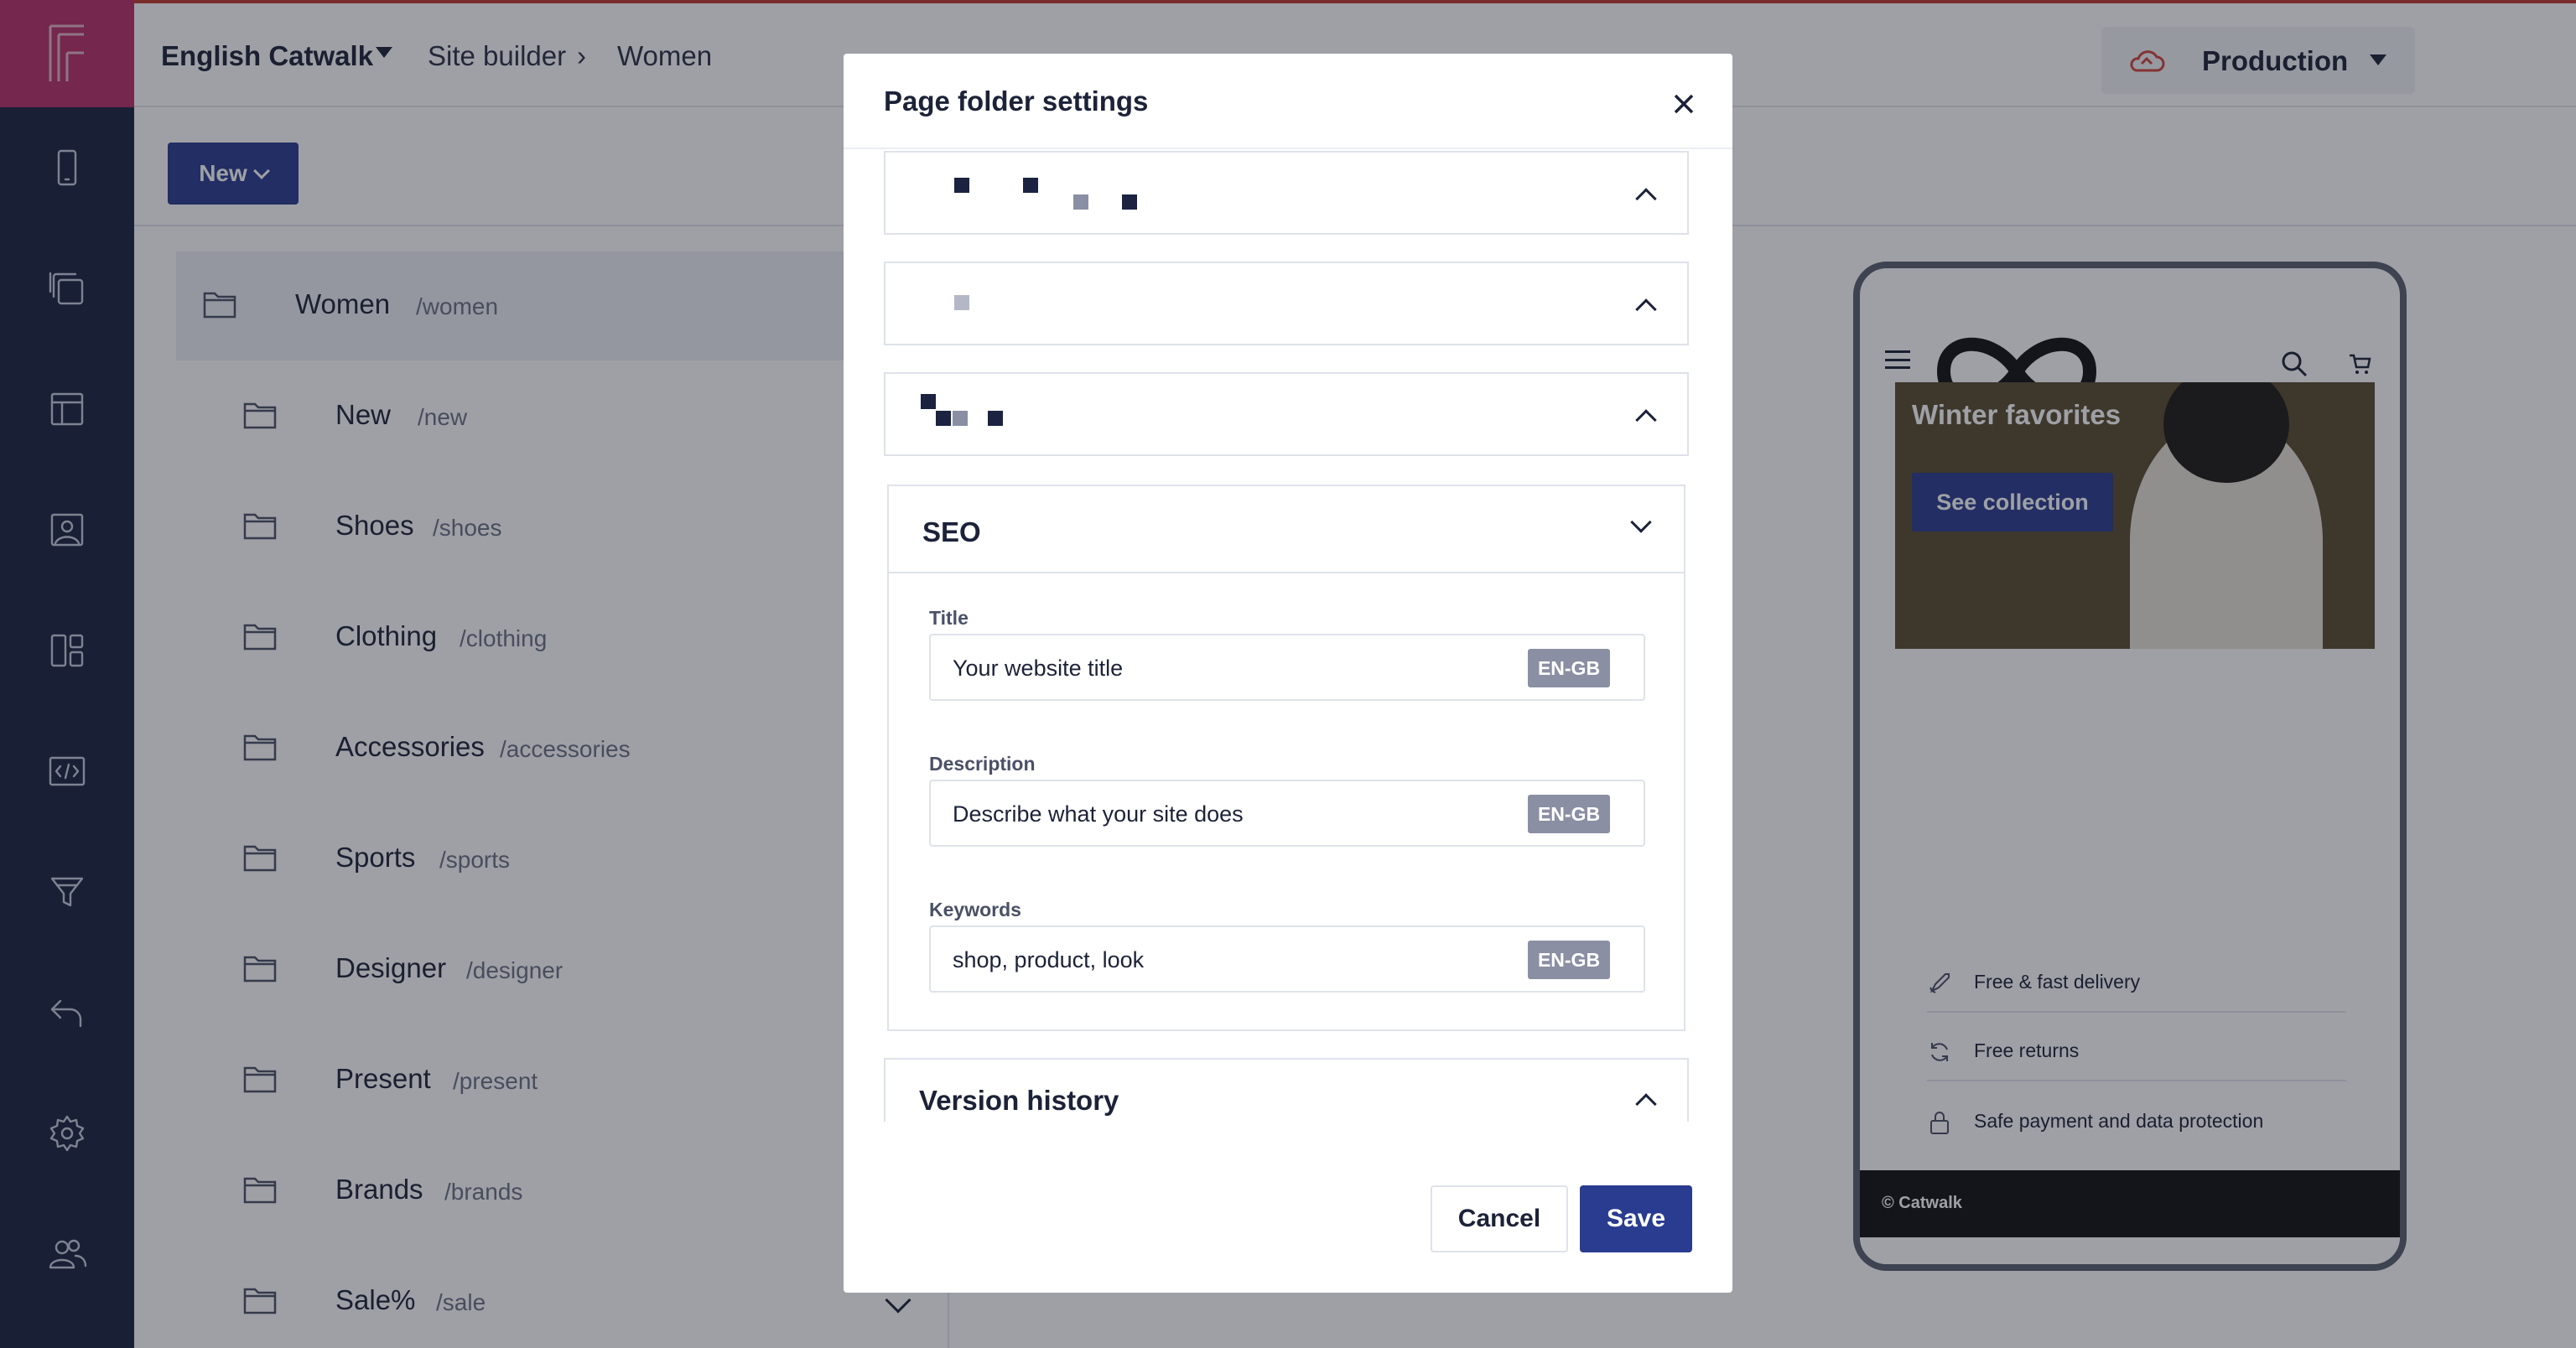 This screenshot has width=2576, height=1348. What do you see at coordinates (1641, 522) in the screenshot?
I see `chevron-down-icon` at bounding box center [1641, 522].